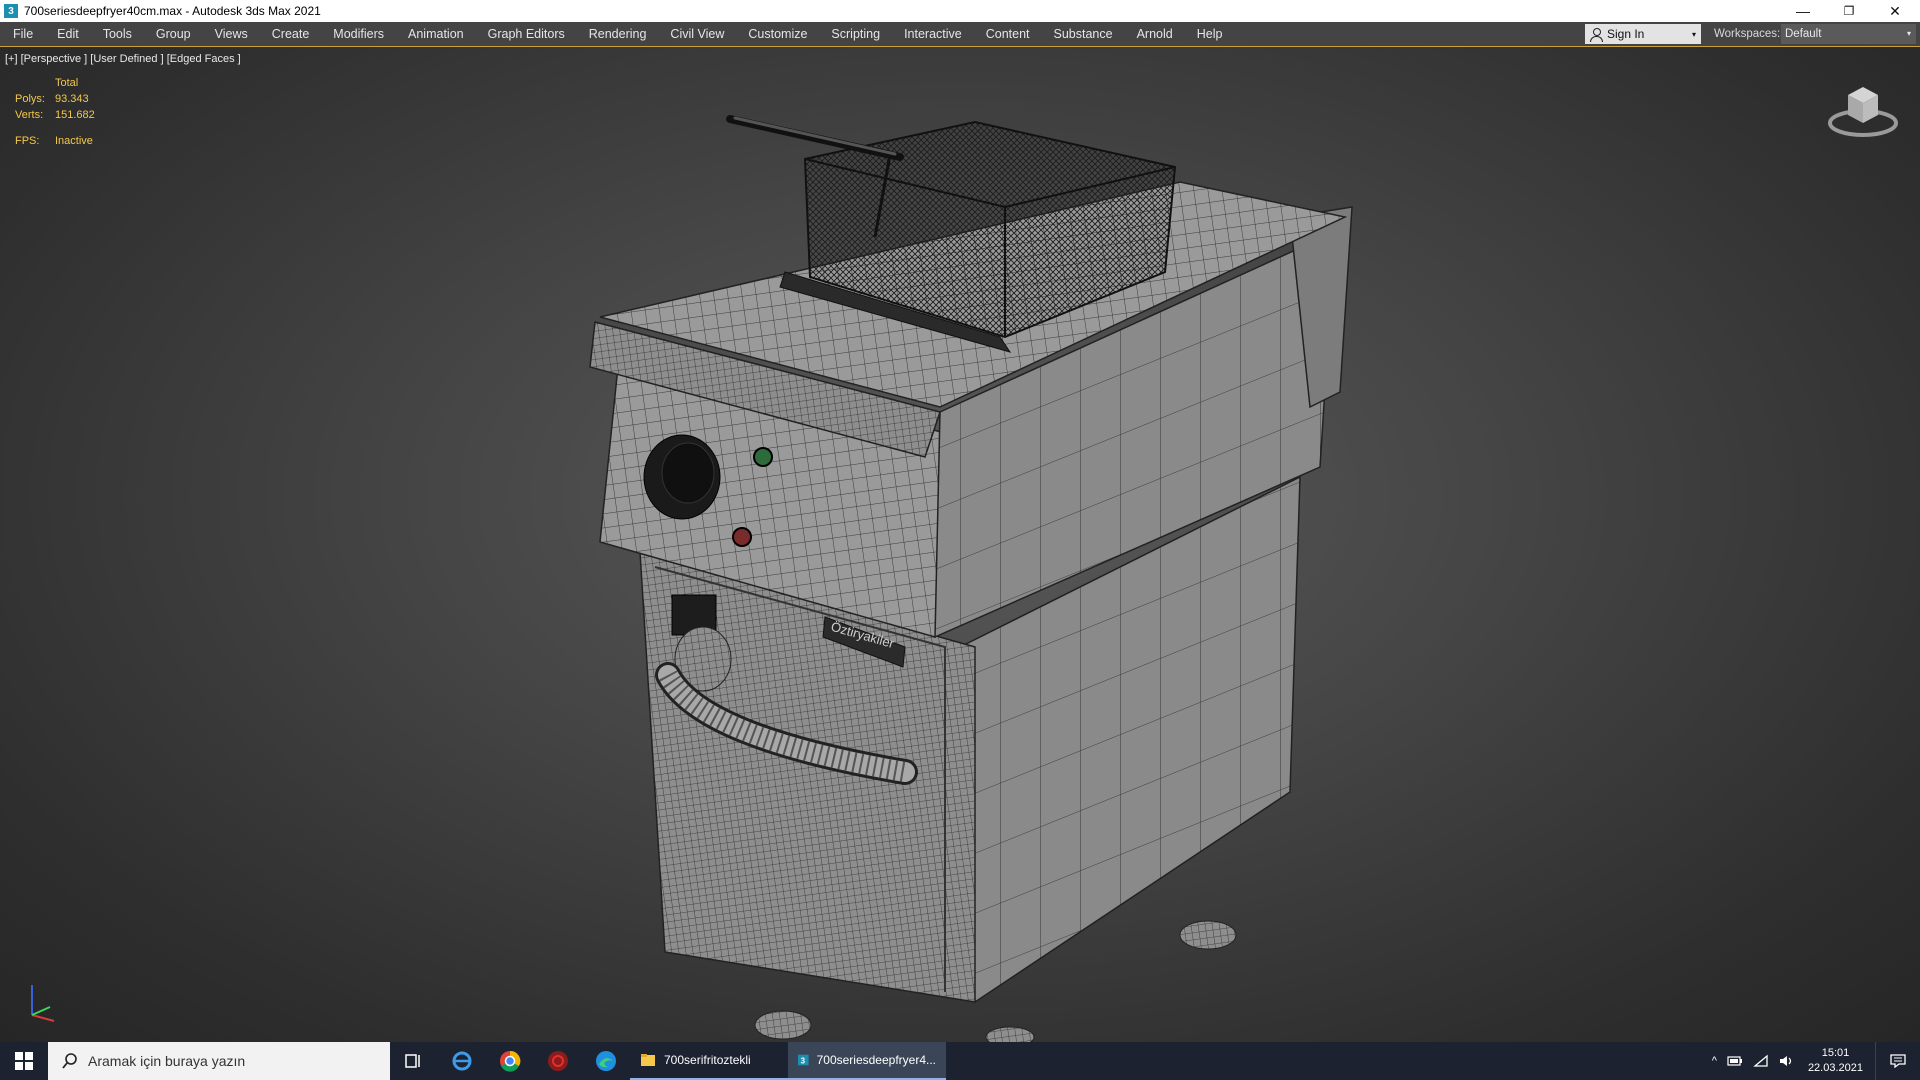 The width and height of the screenshot is (1920, 1080). Describe the element at coordinates (648, 1060) in the screenshot. I see `folder-icon` at that location.